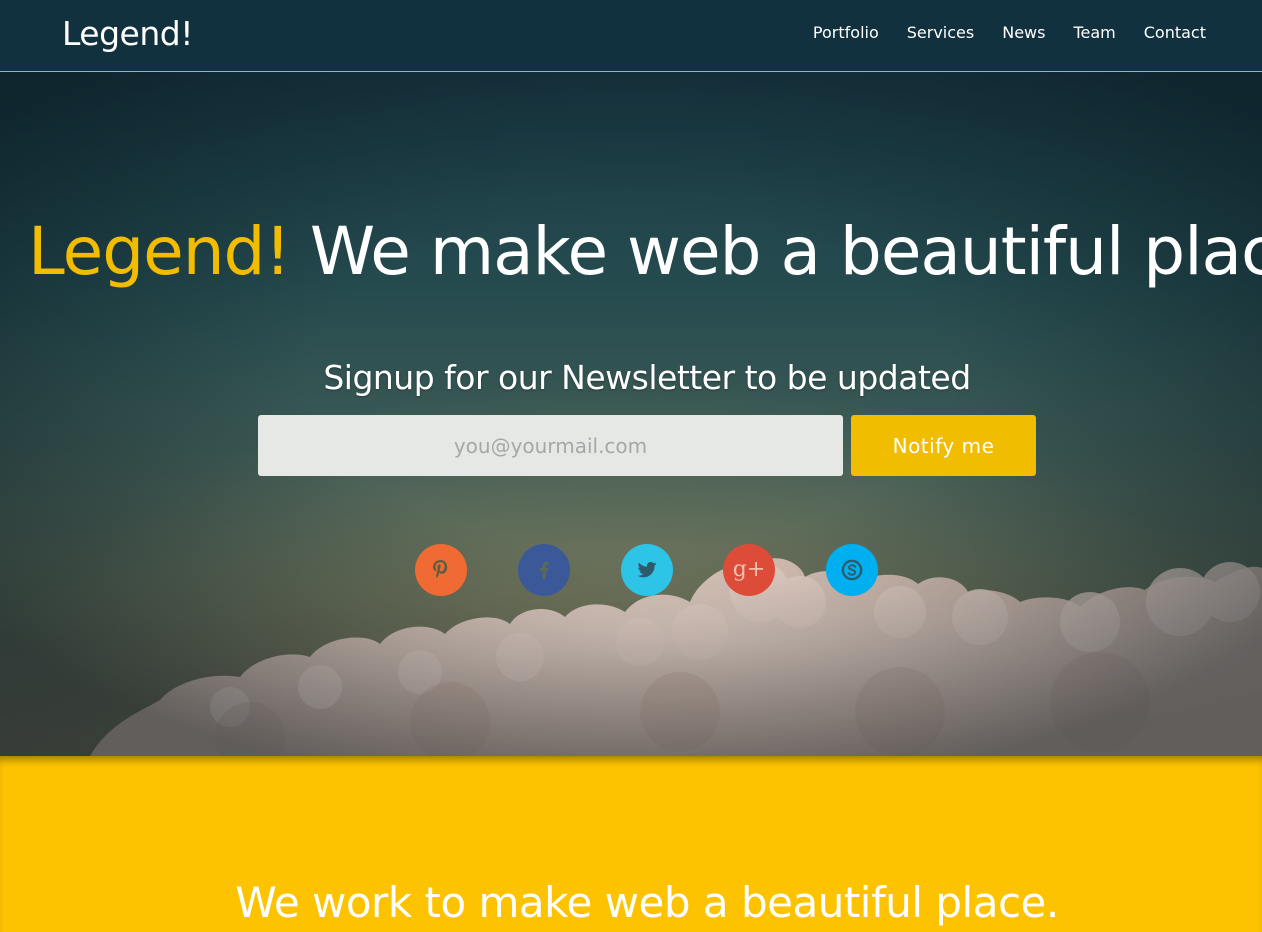 The width and height of the screenshot is (1262, 932). I want to click on nav-links: Portfolio Services News Team Contact, so click(995, 33).